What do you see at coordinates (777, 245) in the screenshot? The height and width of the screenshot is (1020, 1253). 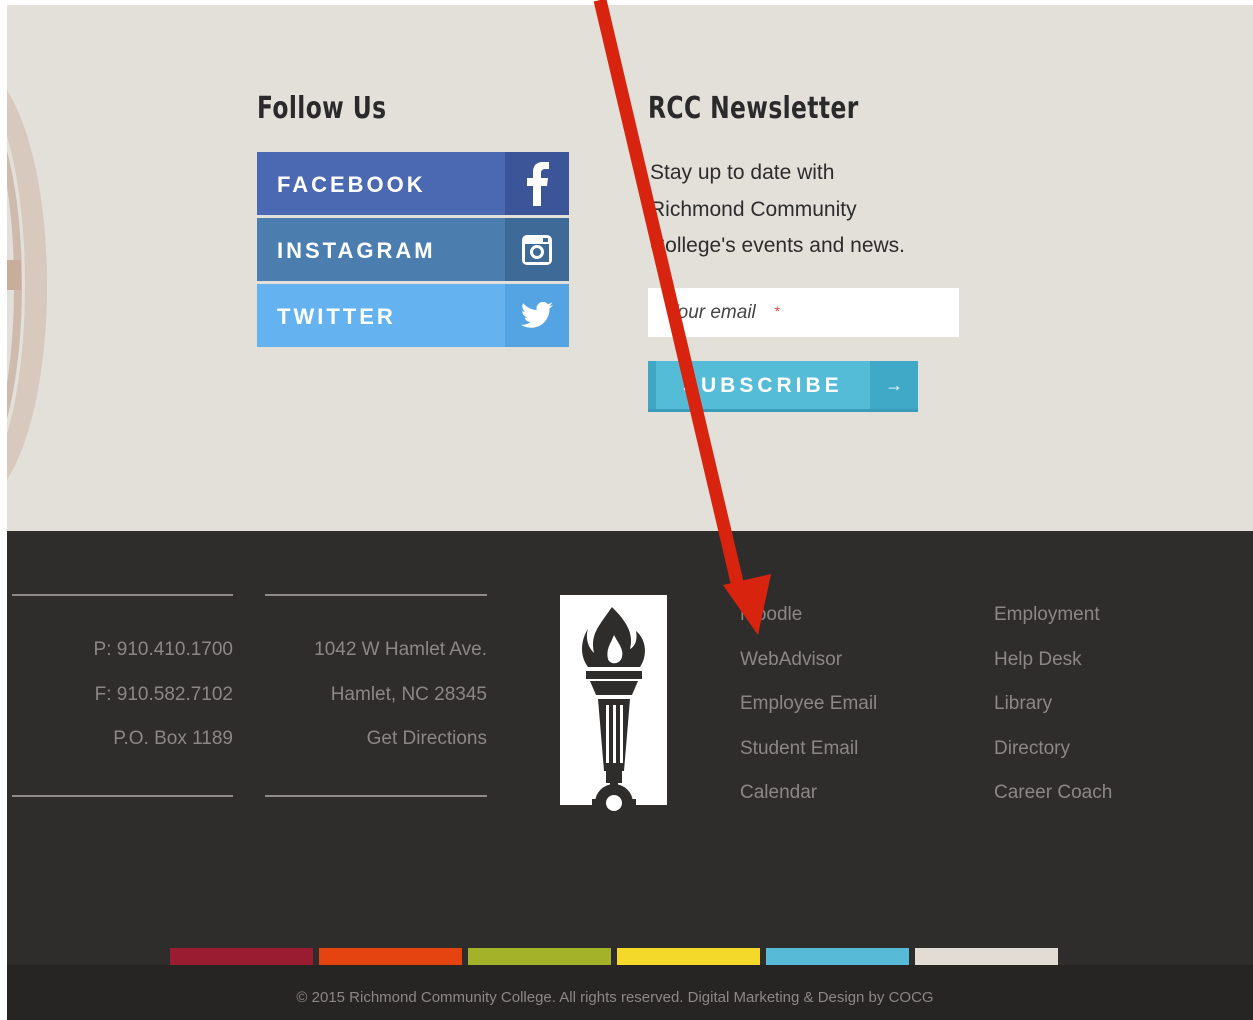 I see `newsletter-line: College's events and news.` at bounding box center [777, 245].